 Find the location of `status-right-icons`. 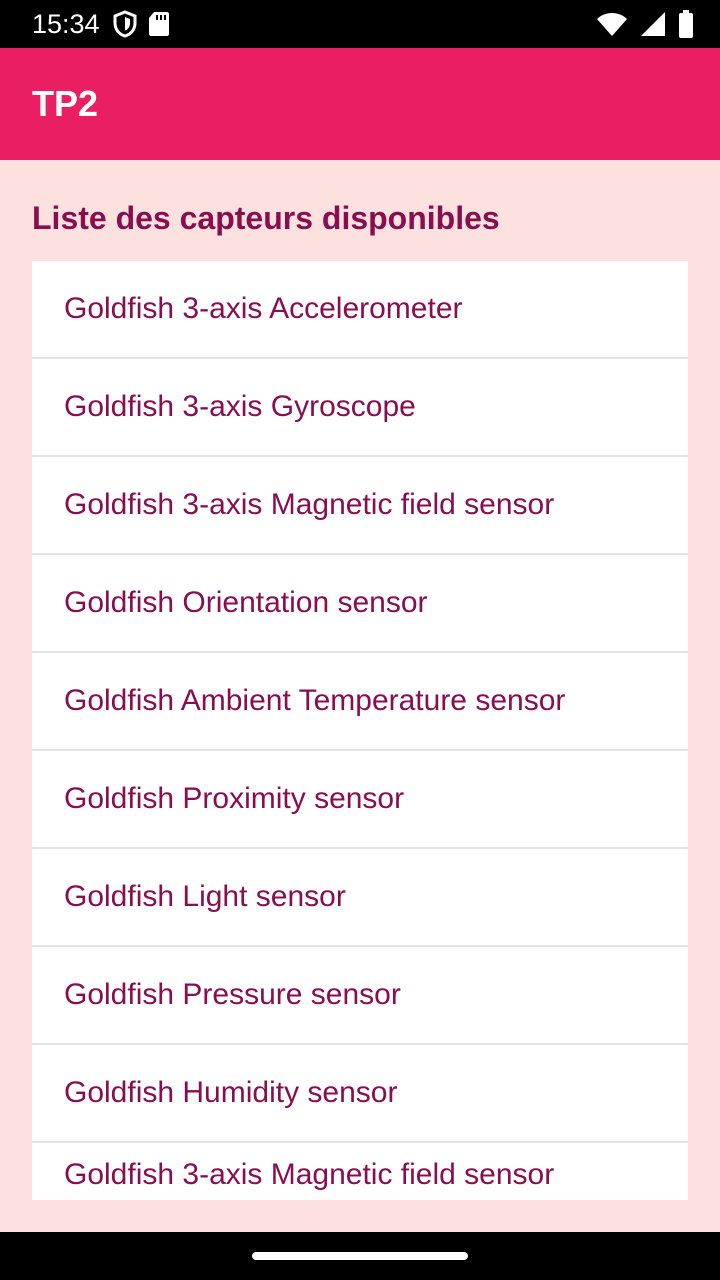

status-right-icons is located at coordinates (645, 26).